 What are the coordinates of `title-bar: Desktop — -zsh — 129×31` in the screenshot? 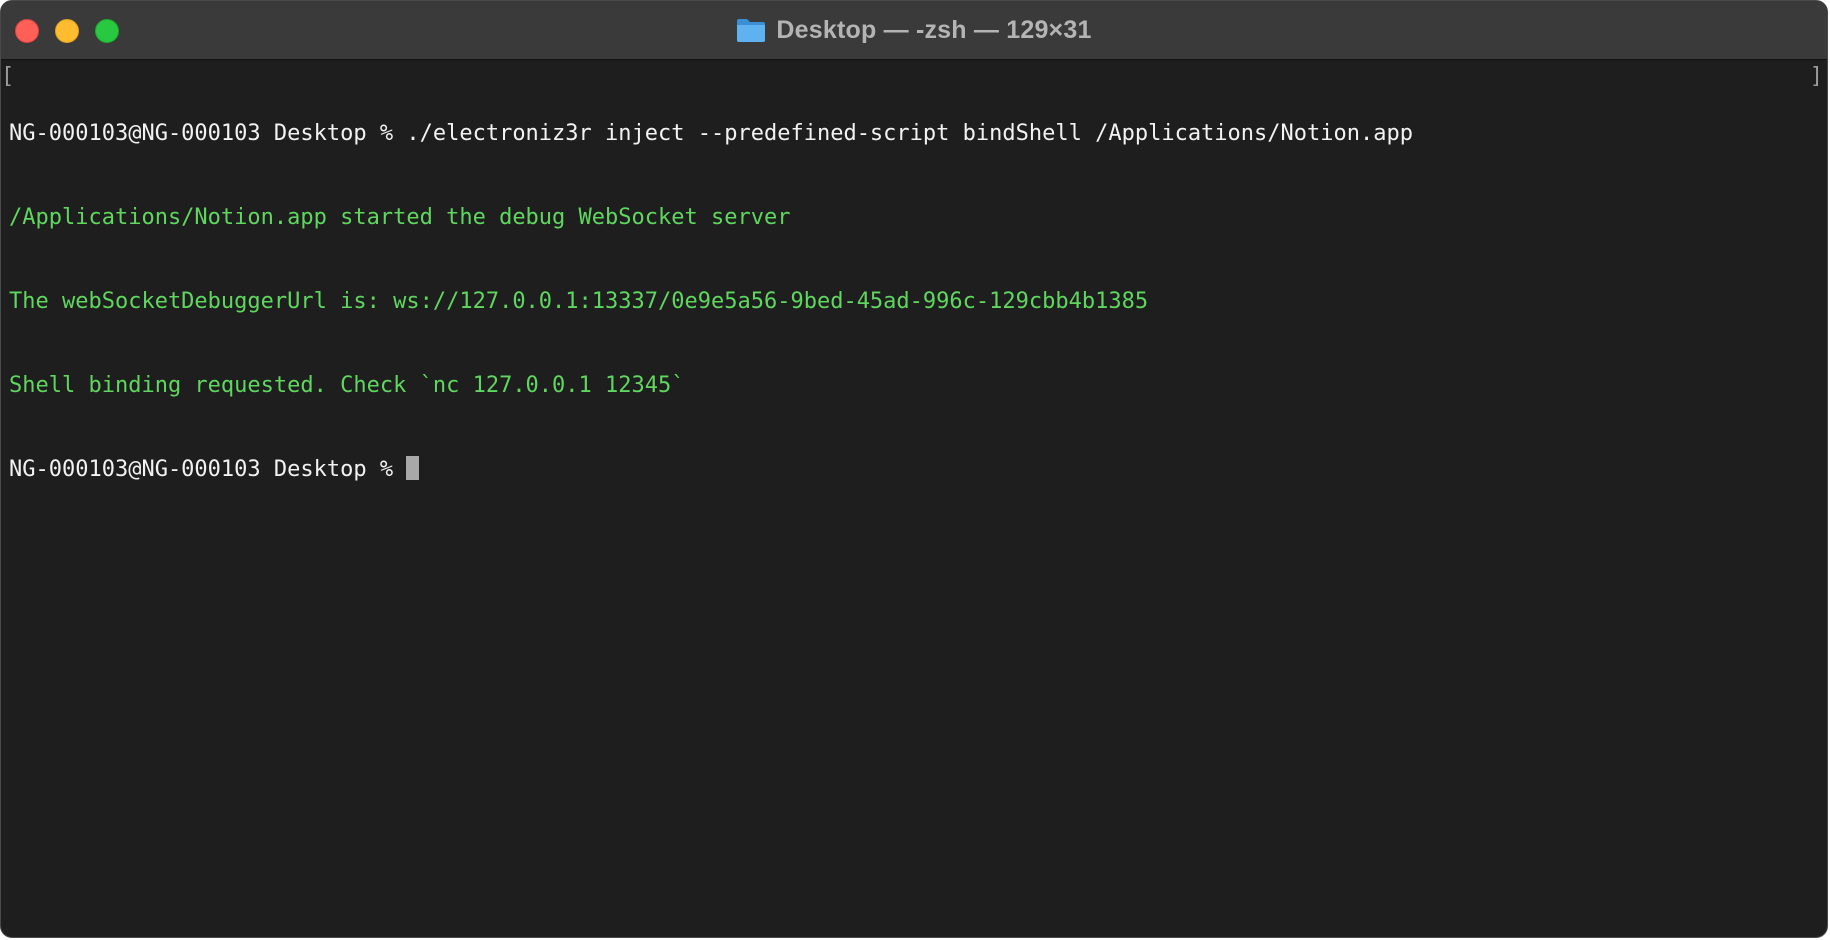 It's located at (914, 30).